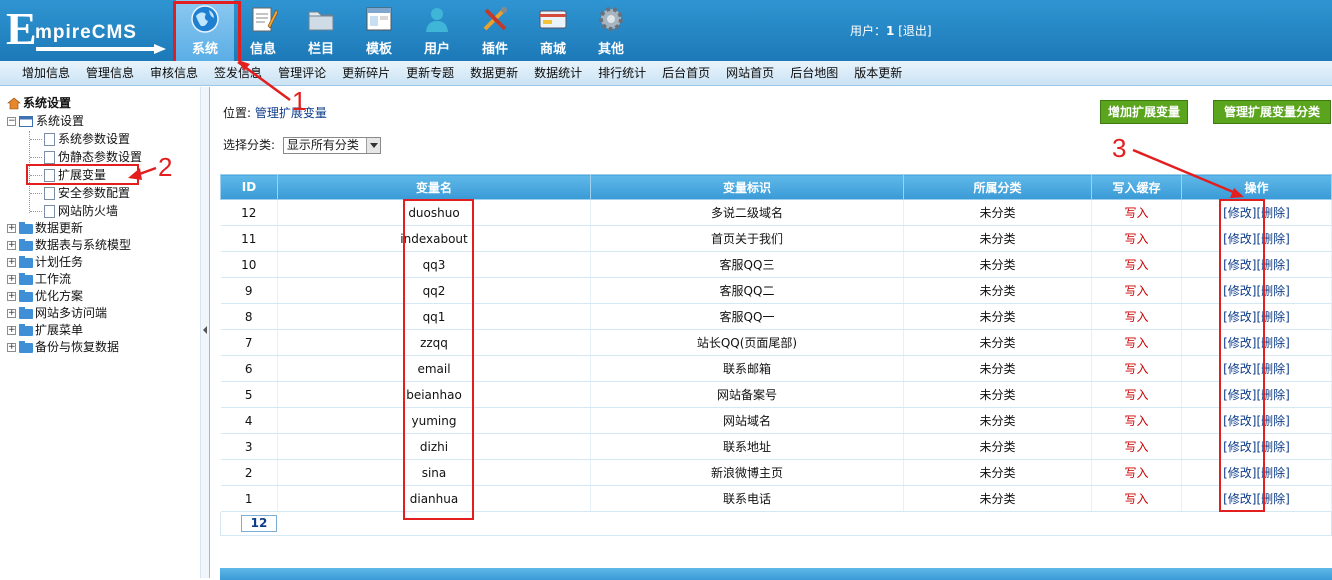 This screenshot has width=1332, height=580. I want to click on subnav-add-info: 增加信息, so click(39, 73).